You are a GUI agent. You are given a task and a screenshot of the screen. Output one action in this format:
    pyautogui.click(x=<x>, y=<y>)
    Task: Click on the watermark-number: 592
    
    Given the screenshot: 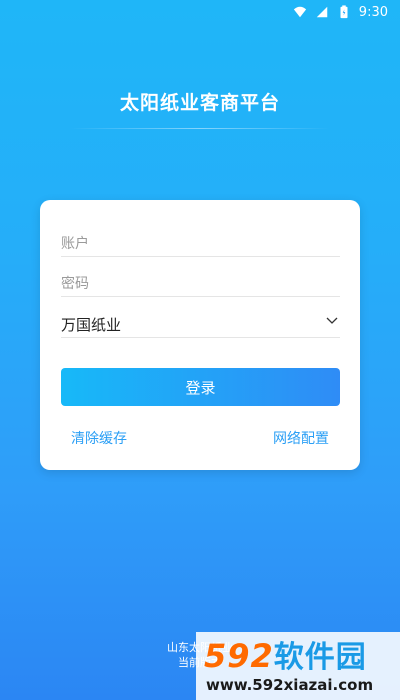 What is the action you would take?
    pyautogui.click(x=239, y=656)
    